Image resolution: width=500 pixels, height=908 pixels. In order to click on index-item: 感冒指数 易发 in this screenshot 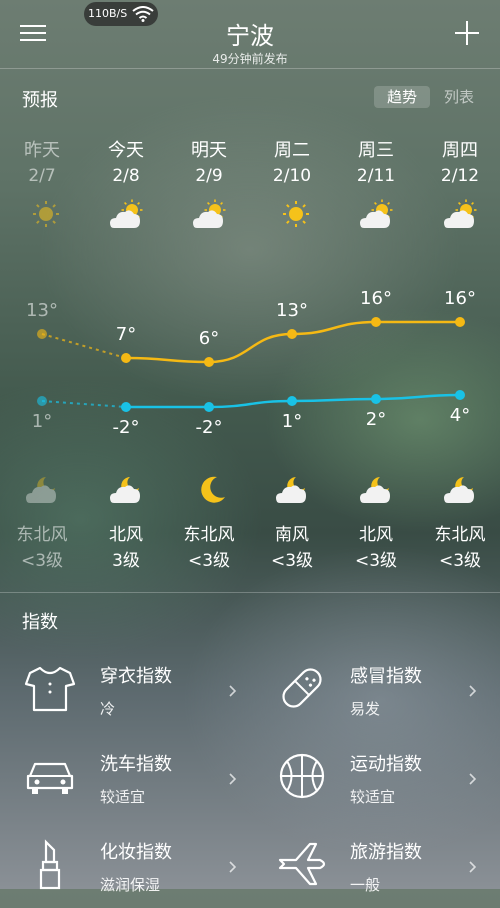, I will do `click(375, 690)`.